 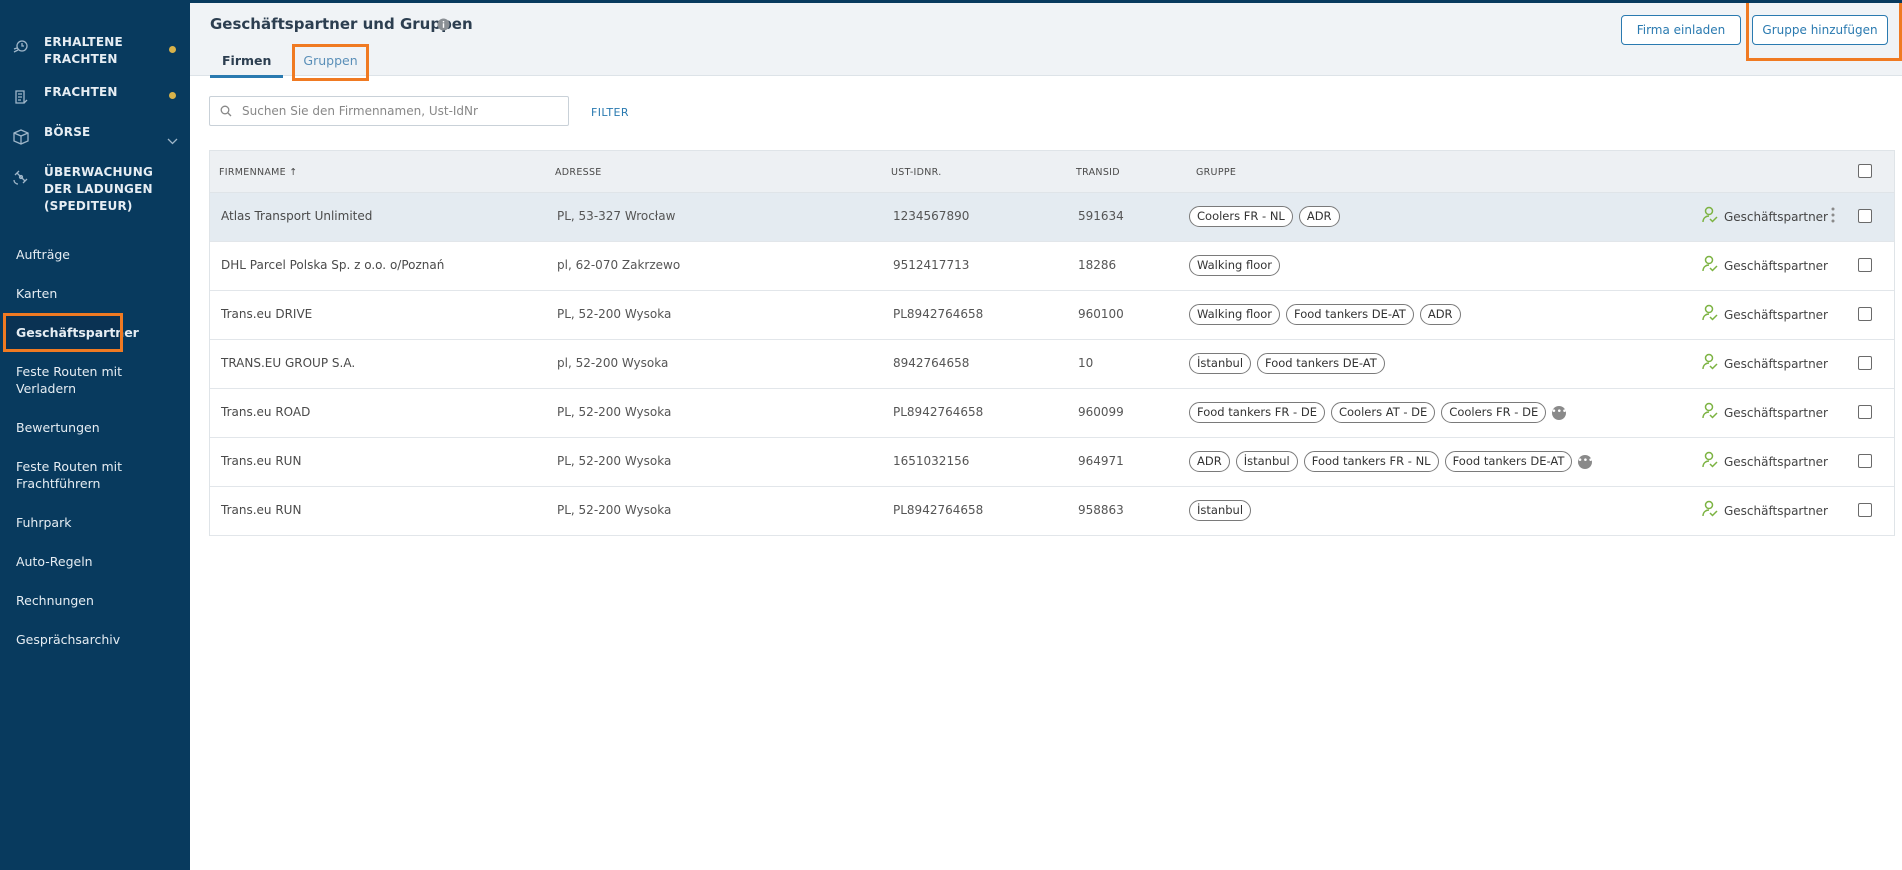 What do you see at coordinates (1494, 412) in the screenshot?
I see `group-chip: Coolers FR - DE` at bounding box center [1494, 412].